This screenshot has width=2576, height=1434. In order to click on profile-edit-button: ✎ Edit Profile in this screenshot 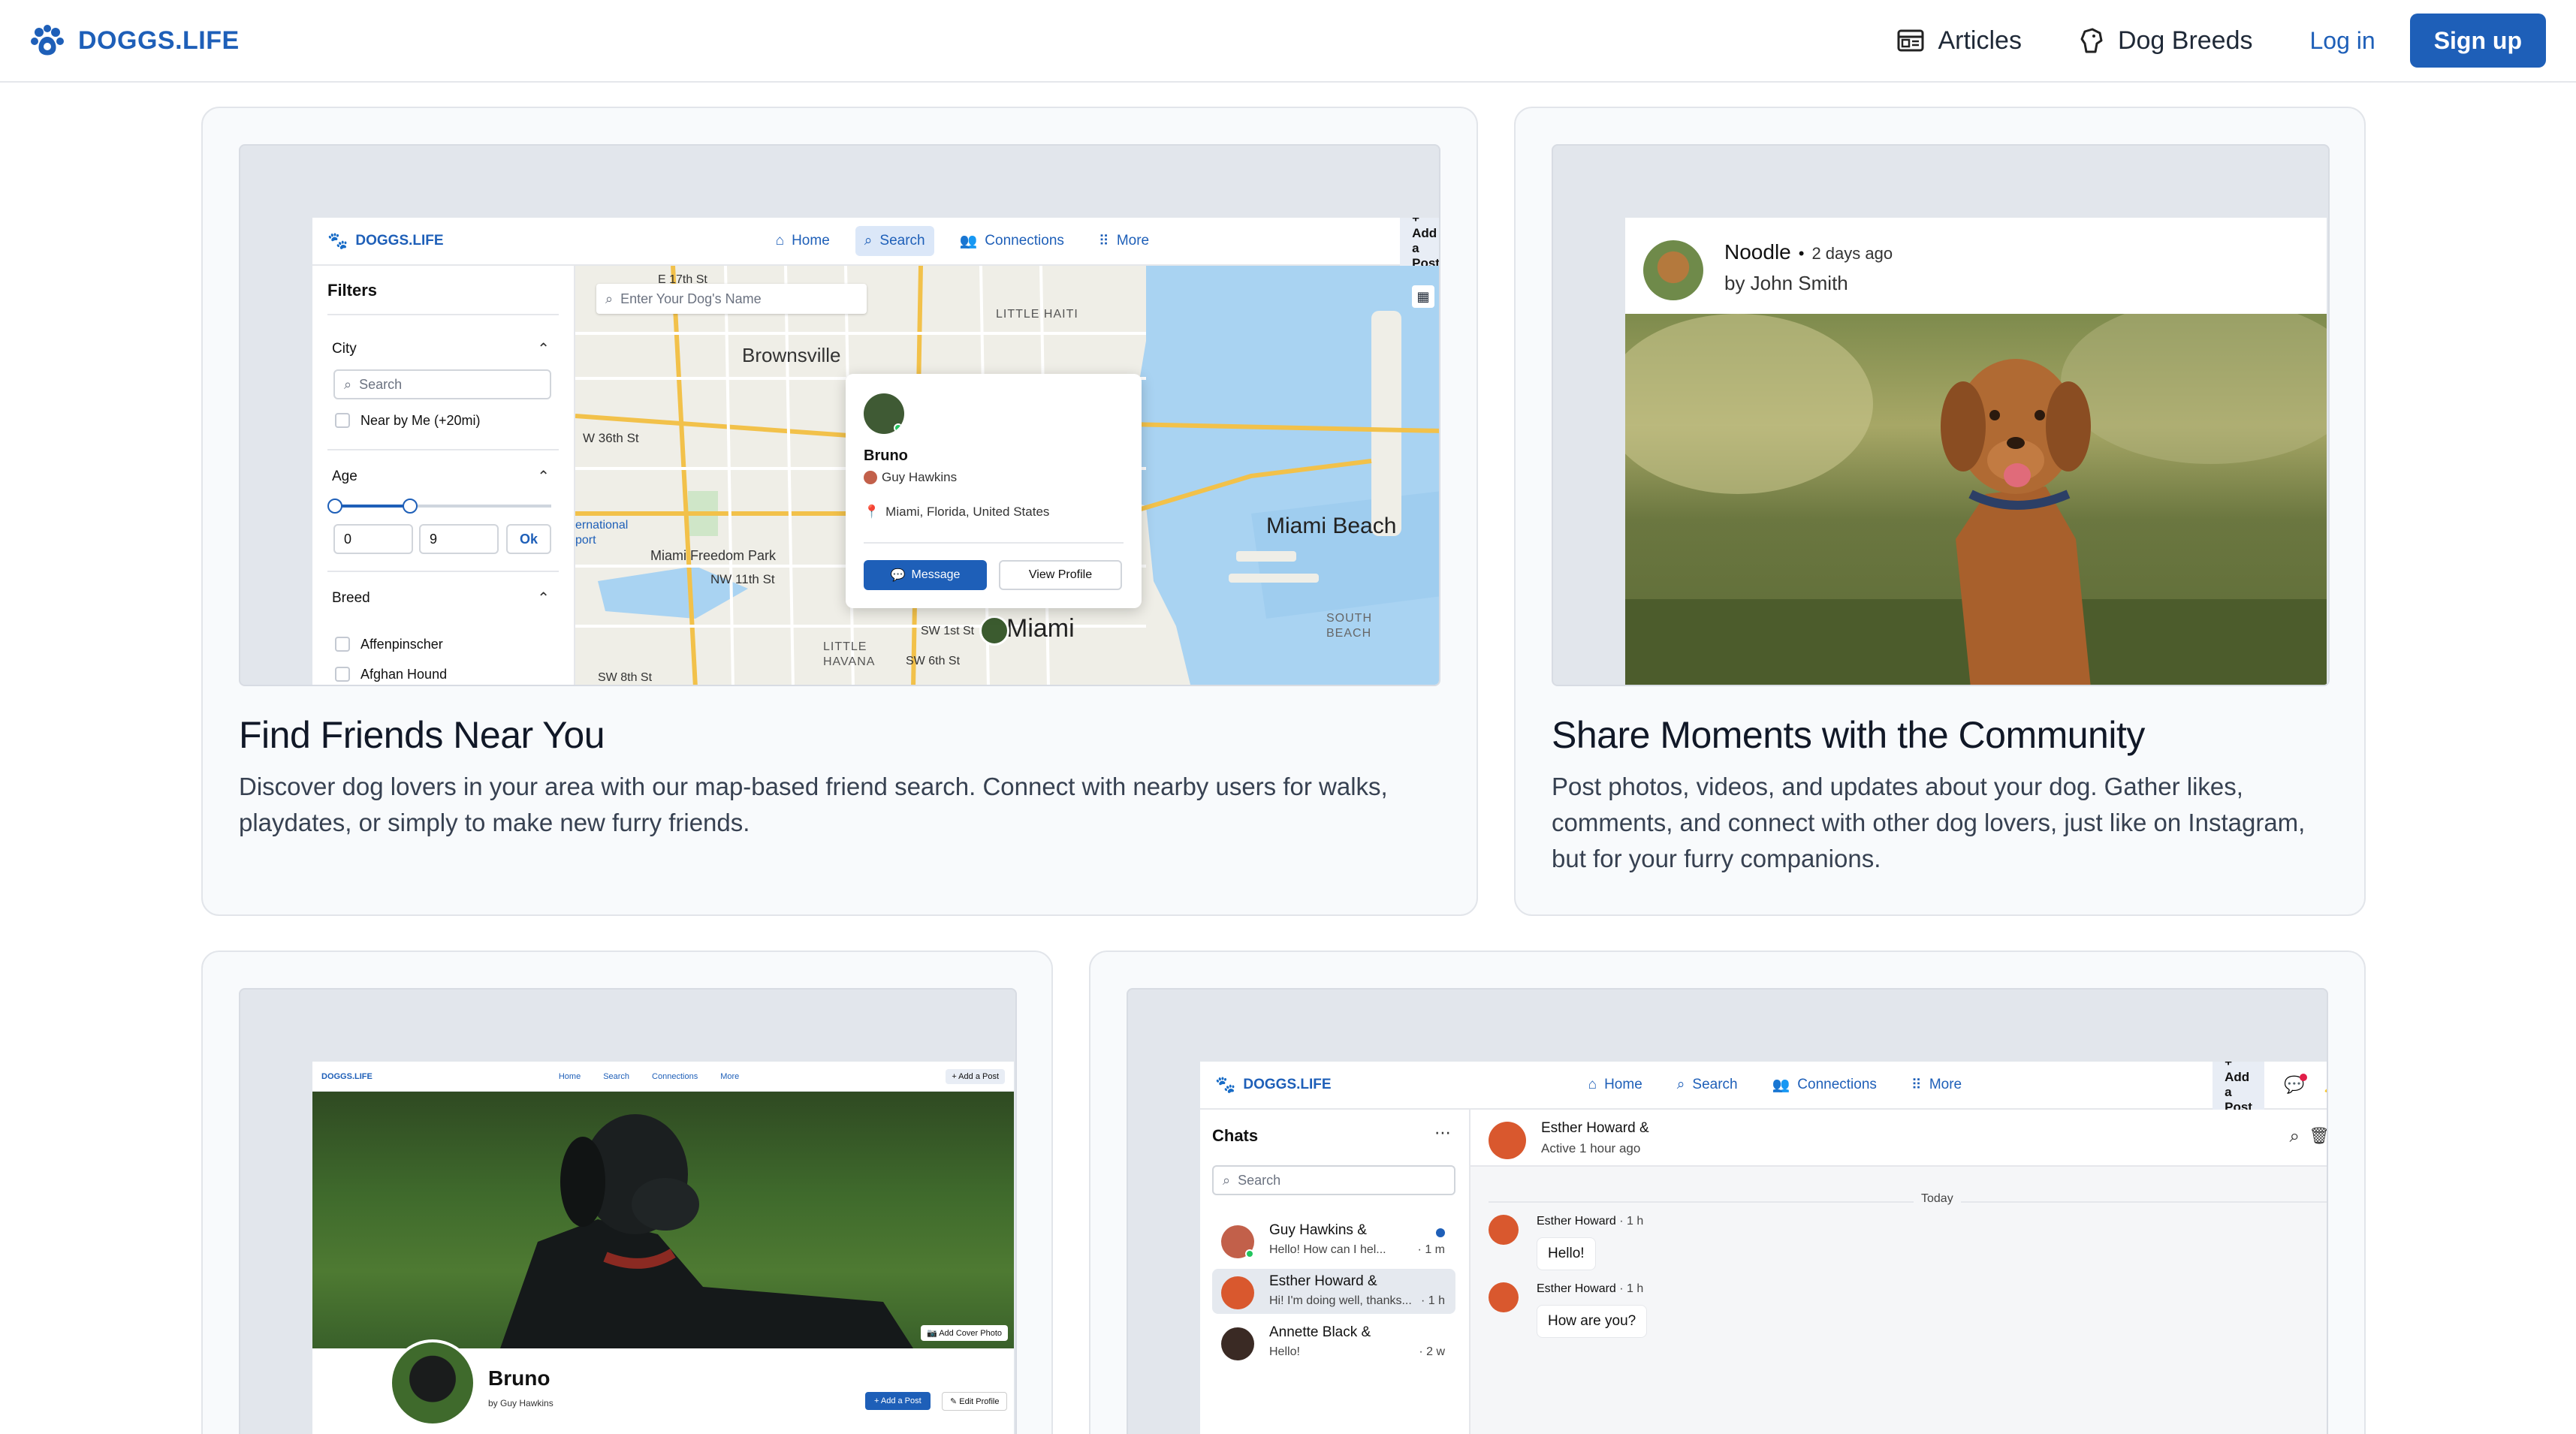, I will do `click(975, 1401)`.